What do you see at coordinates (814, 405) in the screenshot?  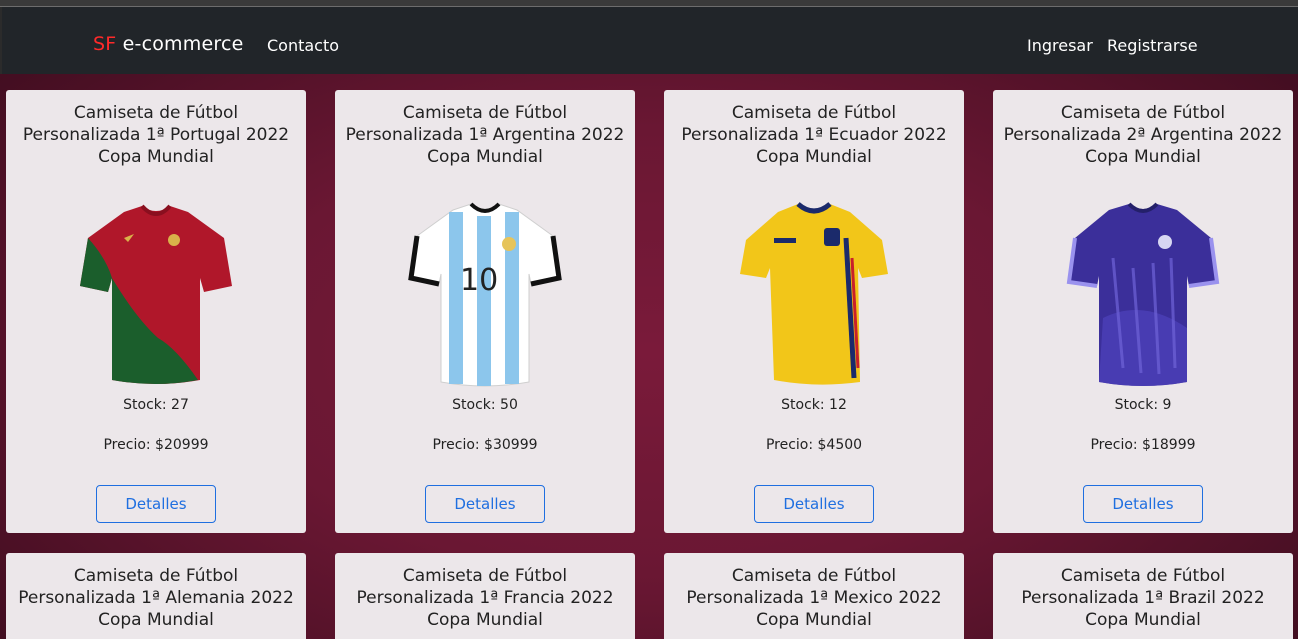 I see `product-stock: Stock: 12` at bounding box center [814, 405].